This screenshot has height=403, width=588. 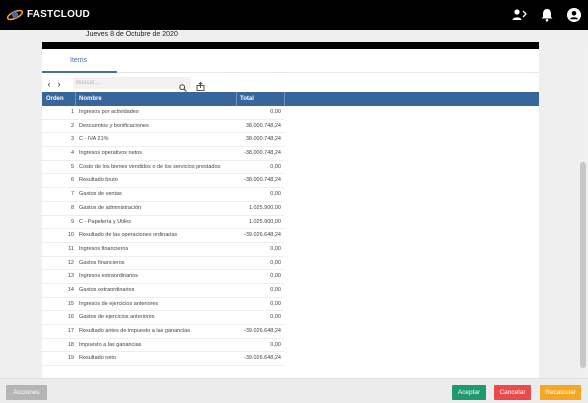 I want to click on chevron-left-icon: ‹, so click(x=49, y=84).